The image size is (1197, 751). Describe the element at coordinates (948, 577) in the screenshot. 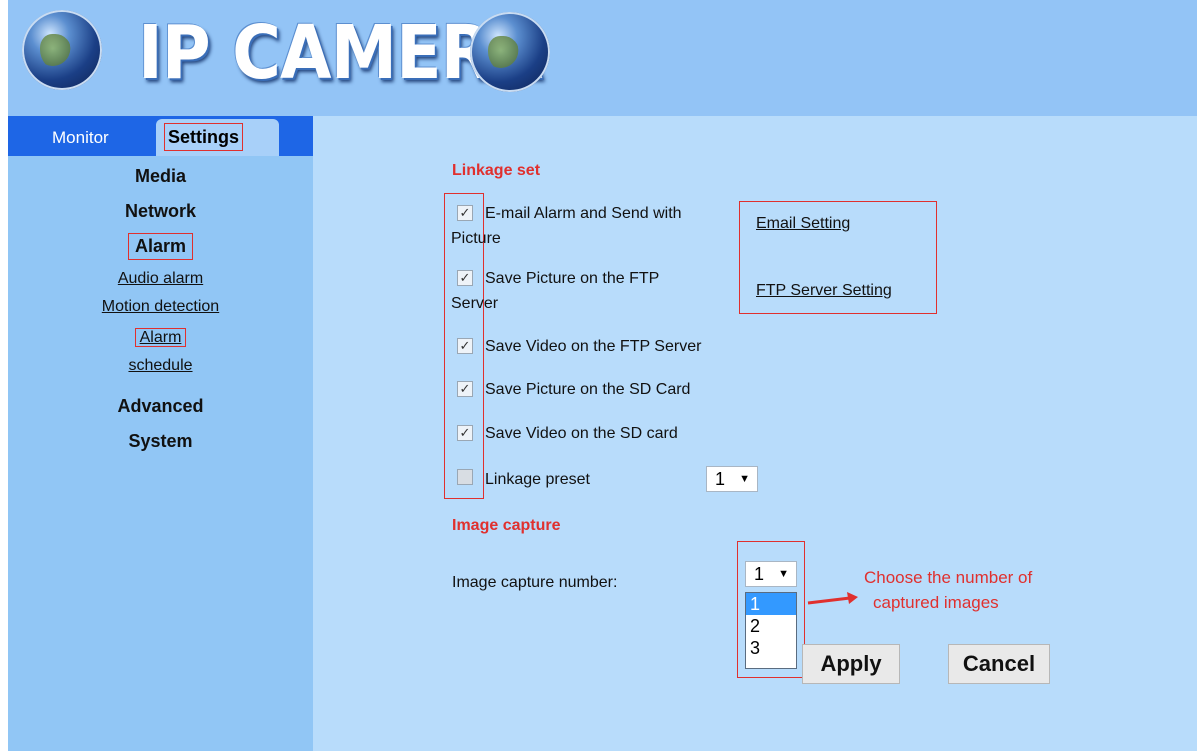

I see `annotation-line1: Choose the number of` at that location.